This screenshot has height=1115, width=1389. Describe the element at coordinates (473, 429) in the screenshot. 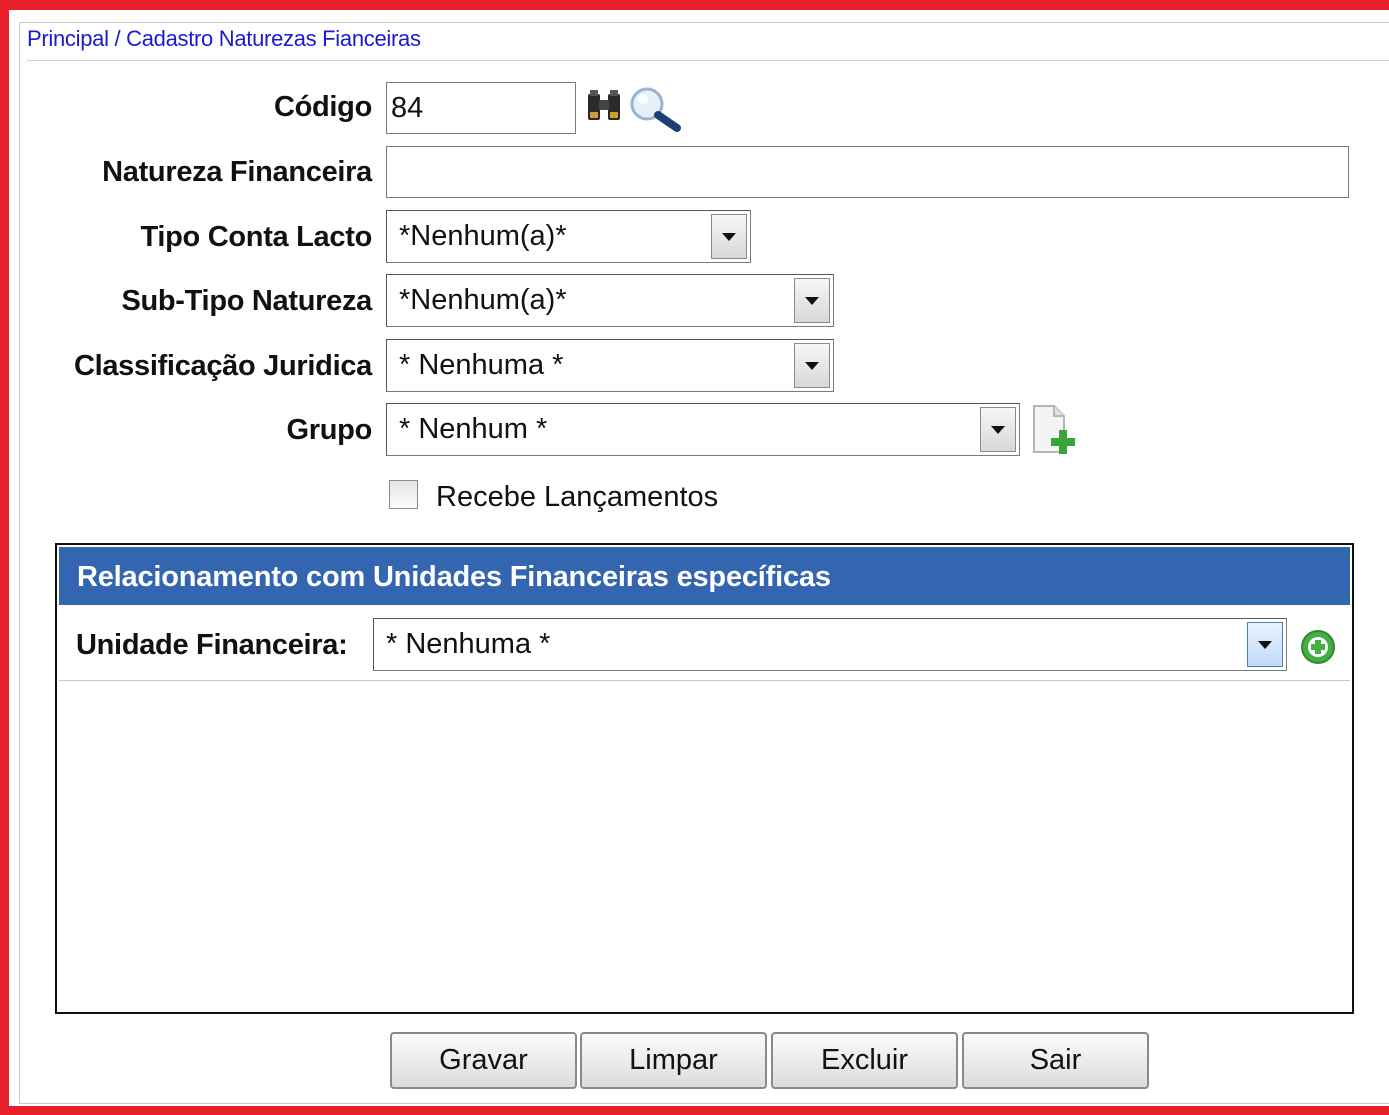

I see `grupo-value: * Nenhum *` at that location.